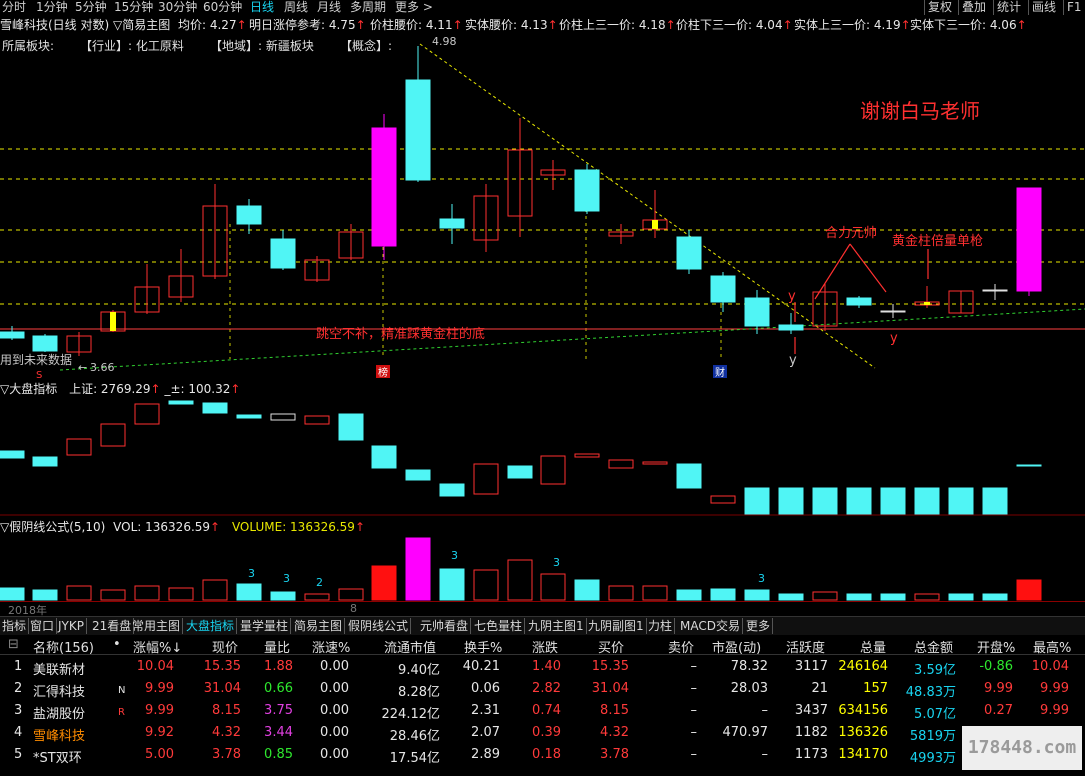 This screenshot has width=1085, height=776. What do you see at coordinates (483, 646) in the screenshot?
I see `col-turnover: 换手%` at bounding box center [483, 646].